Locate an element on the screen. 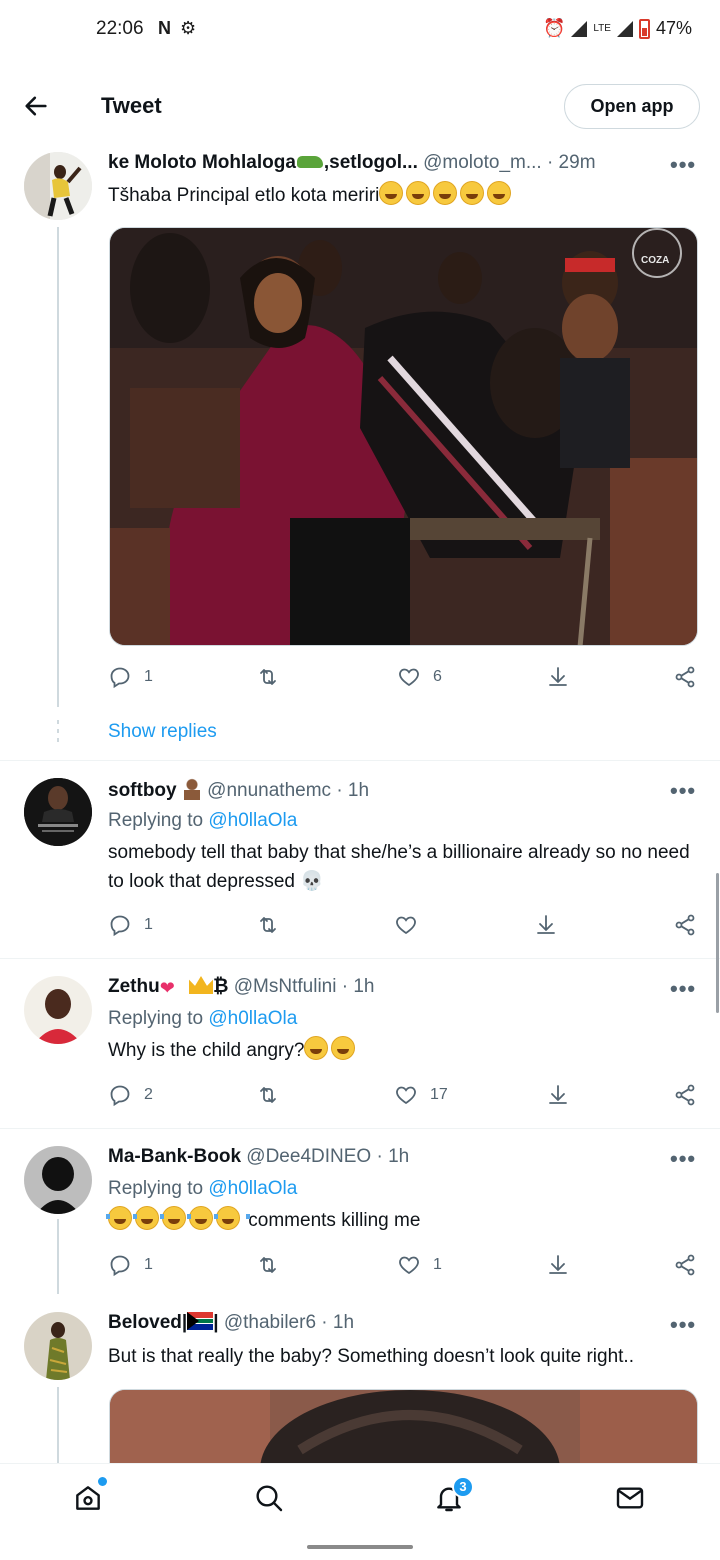  user-handle: @thabiler6 is located at coordinates (270, 1322).